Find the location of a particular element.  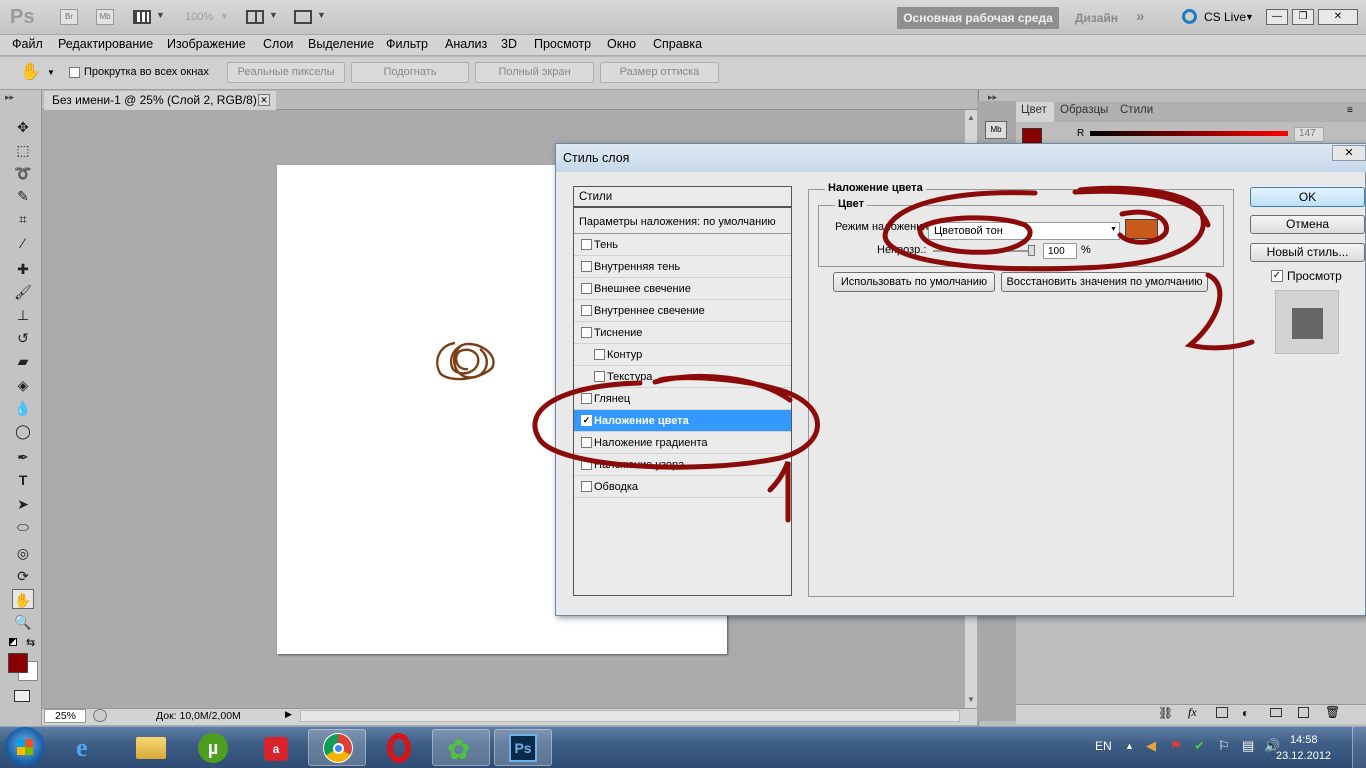

fill-screen-button: Полный экран is located at coordinates (534, 72).